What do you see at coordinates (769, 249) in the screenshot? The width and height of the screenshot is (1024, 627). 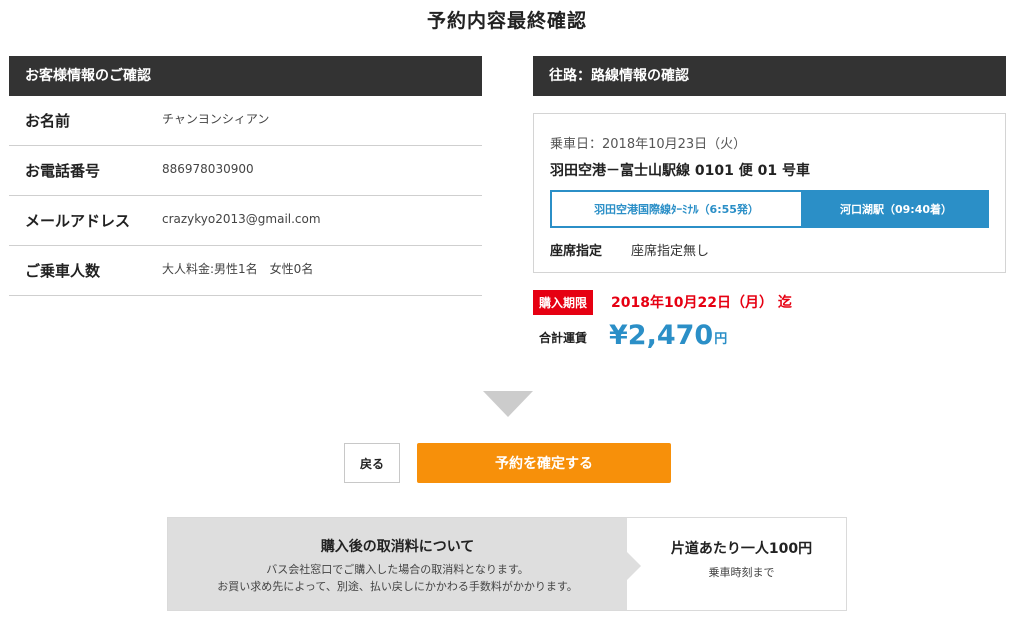 I see `seat-row: 座席指定 座席指定無し` at bounding box center [769, 249].